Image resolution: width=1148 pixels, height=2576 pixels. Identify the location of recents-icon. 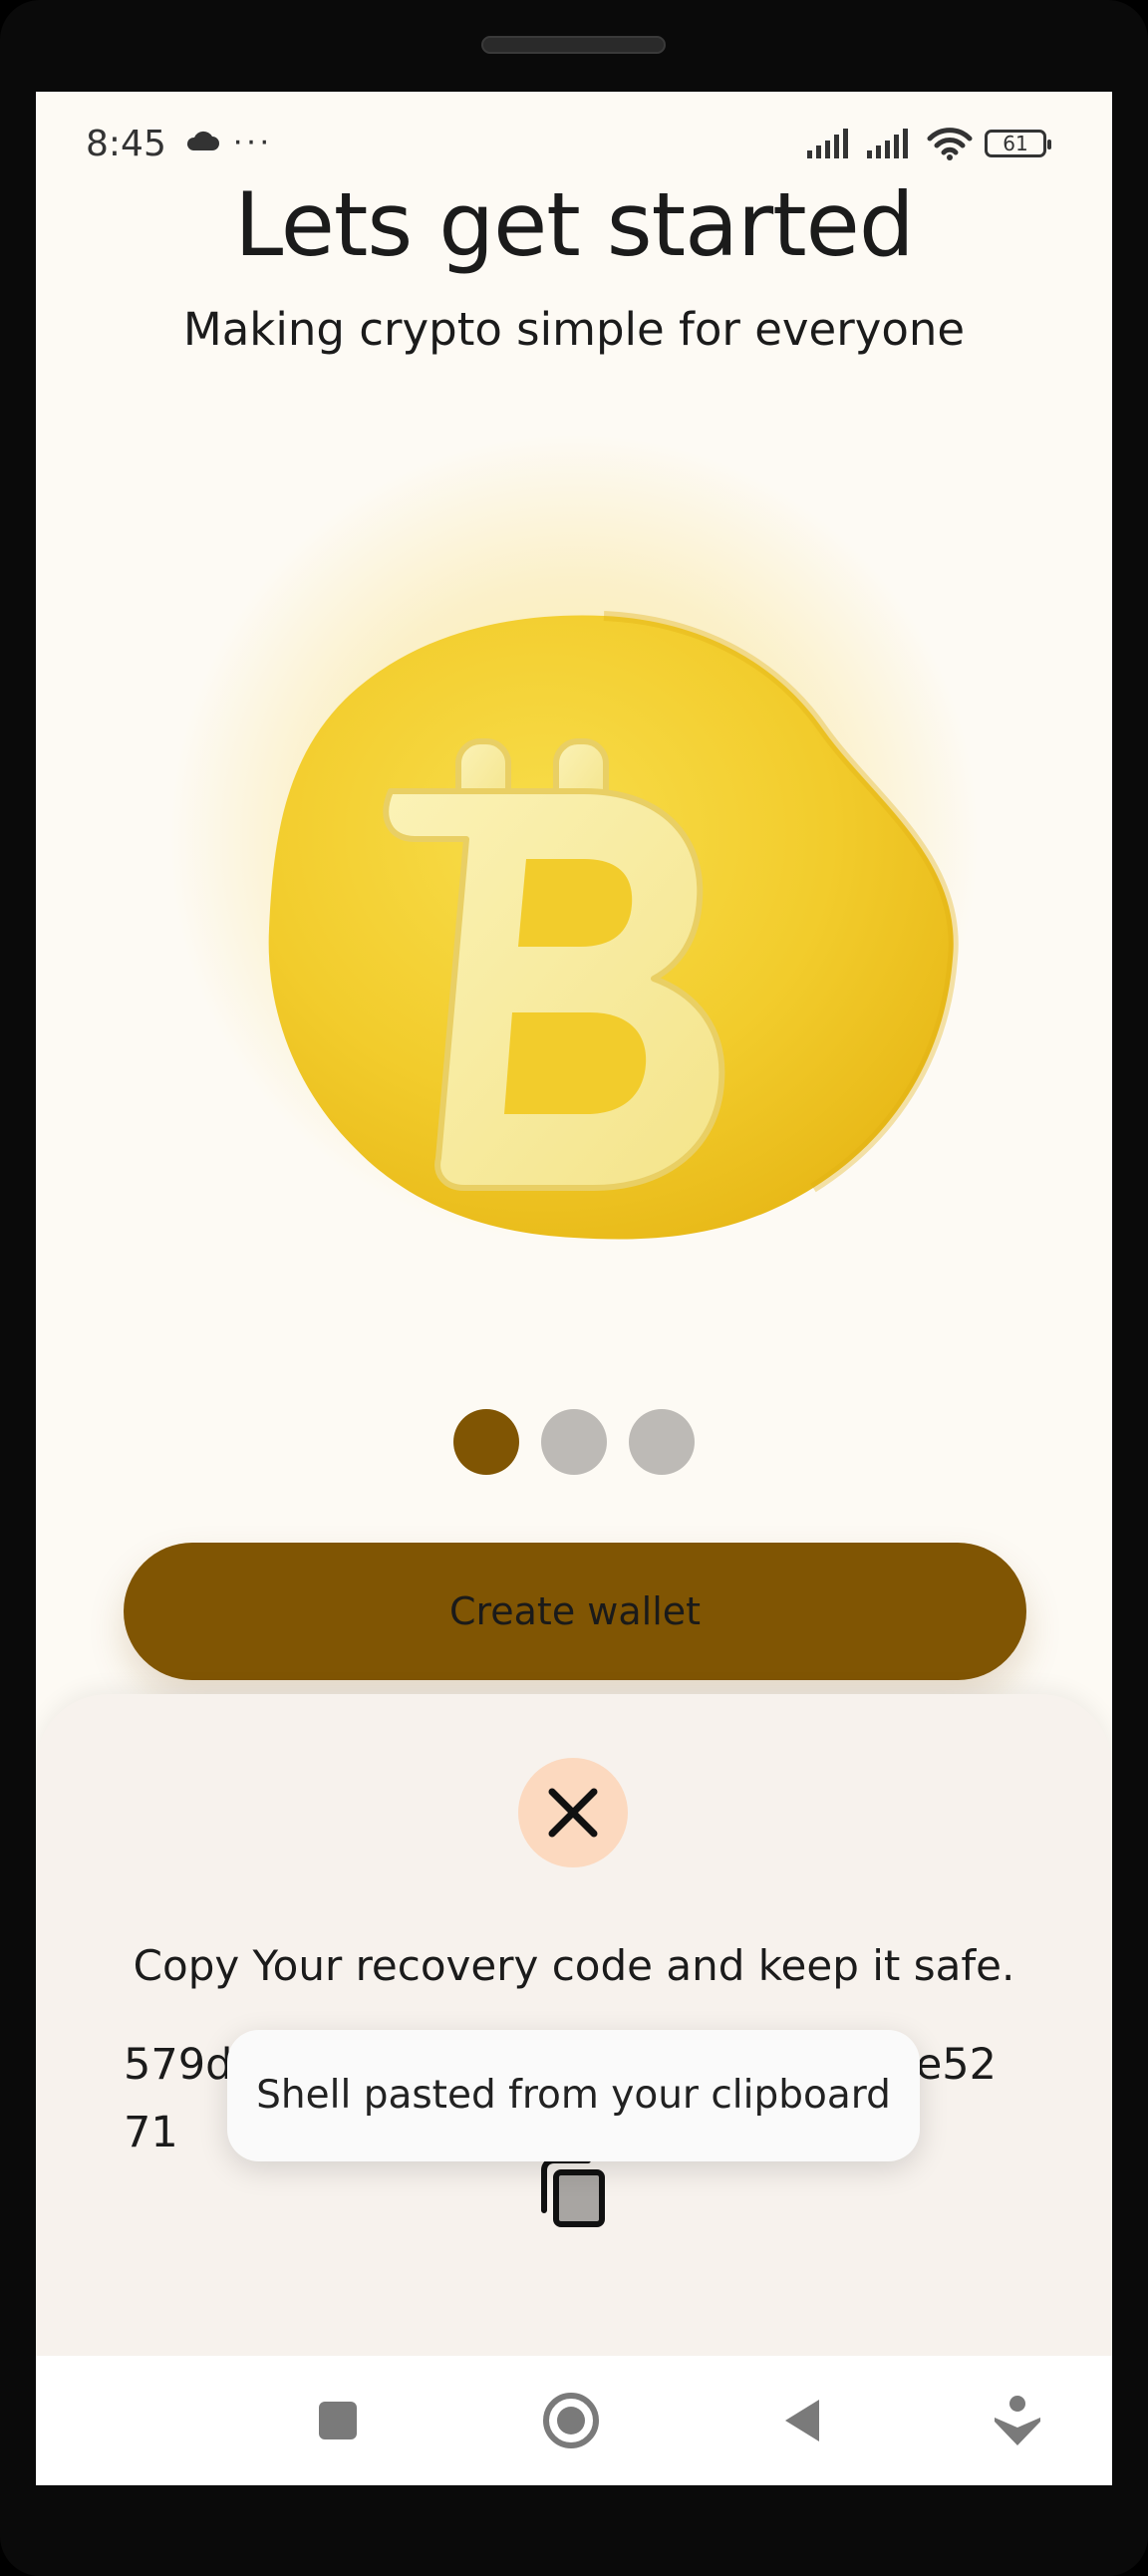
(338, 2420).